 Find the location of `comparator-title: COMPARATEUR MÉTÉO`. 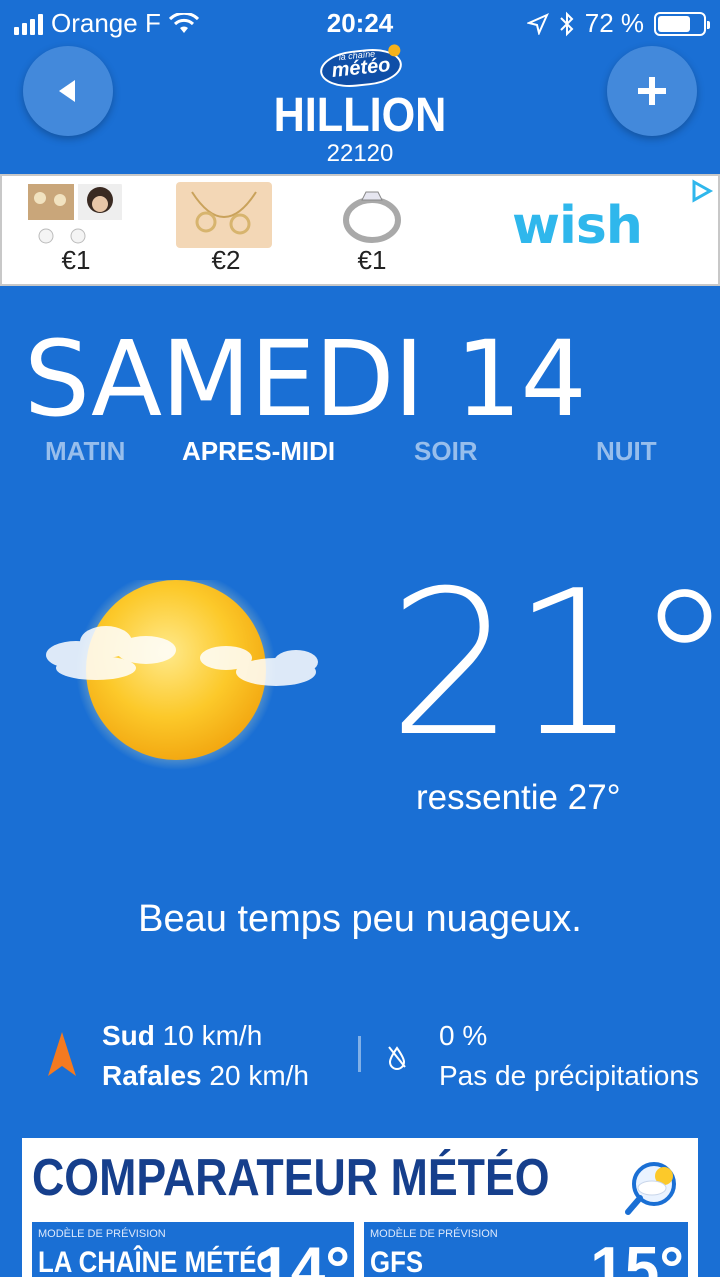

comparator-title: COMPARATEUR MÉTÉO is located at coordinates (291, 1178).